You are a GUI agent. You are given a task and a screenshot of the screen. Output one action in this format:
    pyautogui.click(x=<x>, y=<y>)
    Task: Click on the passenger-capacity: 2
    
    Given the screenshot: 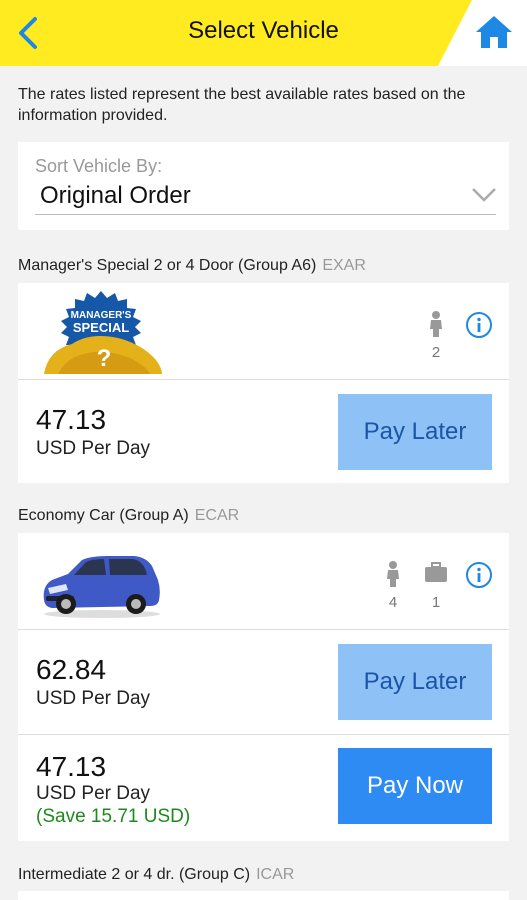 What is the action you would take?
    pyautogui.click(x=436, y=336)
    